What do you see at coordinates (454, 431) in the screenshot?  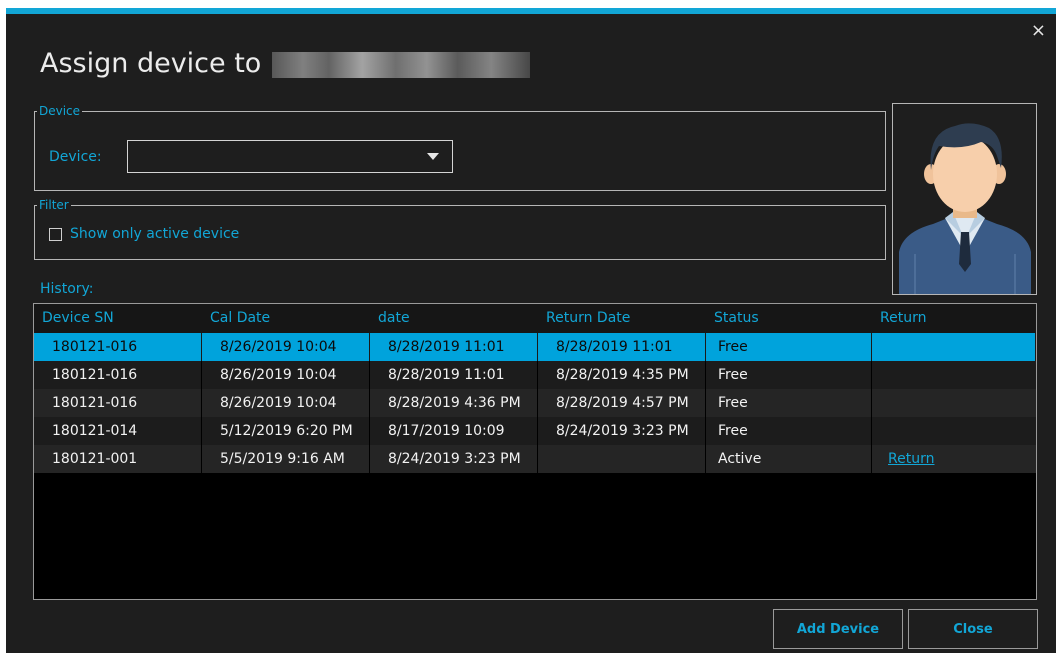 I see `cell-date: 8/17/2019 10:09` at bounding box center [454, 431].